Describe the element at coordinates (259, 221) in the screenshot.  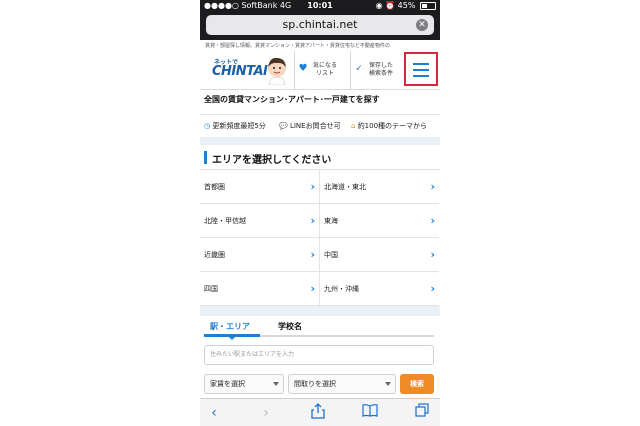
I see `area-item-hokuriku-koshinetsu: 北陸・甲信越 ›` at that location.